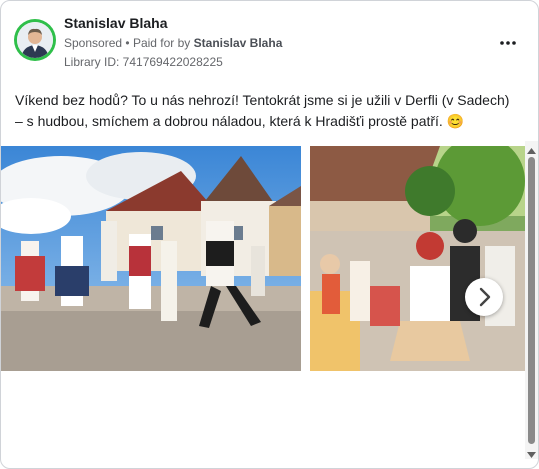  I want to click on sponsored-label: Sponsored, so click(93, 43).